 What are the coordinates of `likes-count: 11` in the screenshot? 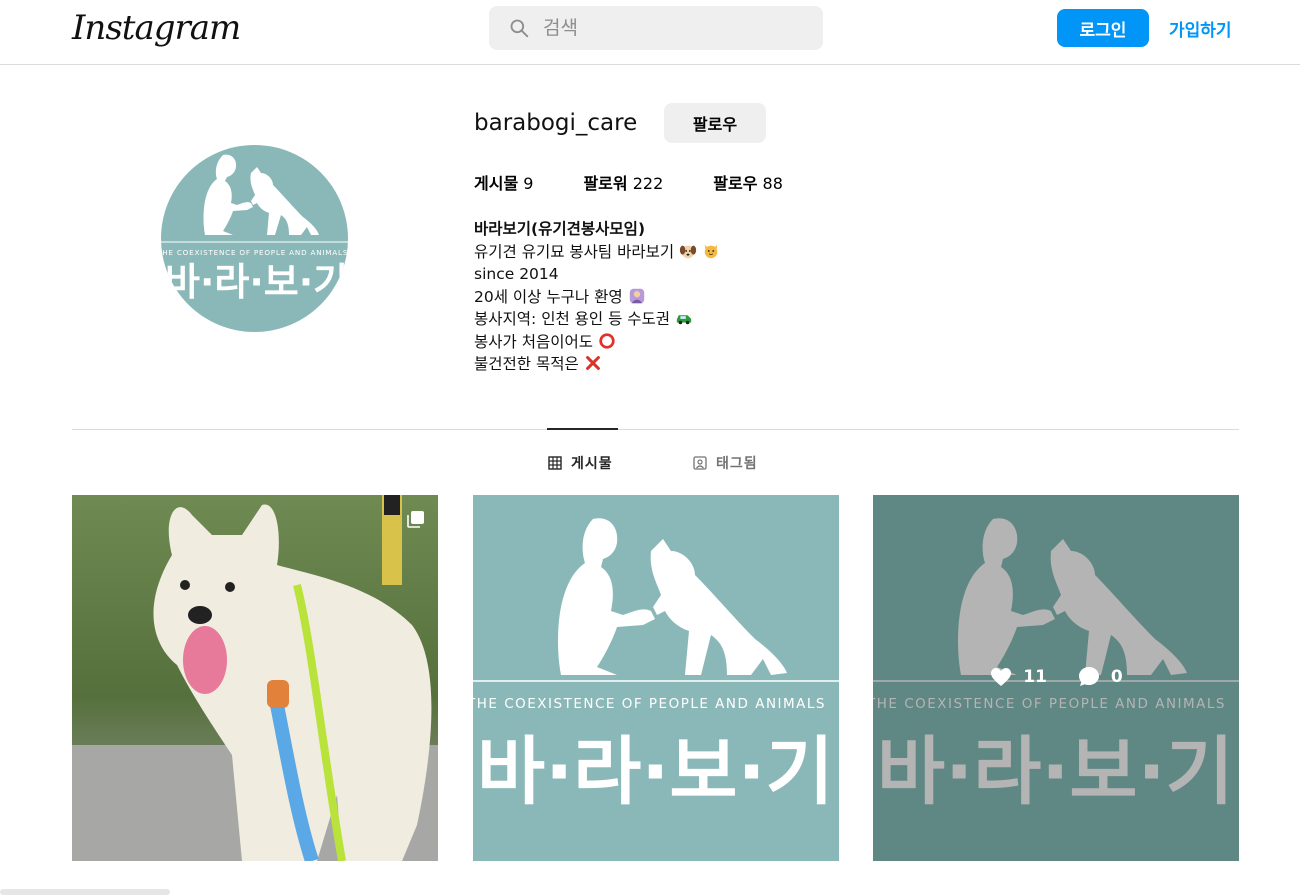 It's located at (1018, 677).